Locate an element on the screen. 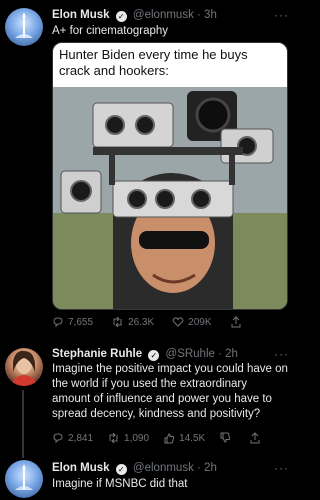  tweet-actions: 2,841 1,090 14.5K is located at coordinates (167, 438).